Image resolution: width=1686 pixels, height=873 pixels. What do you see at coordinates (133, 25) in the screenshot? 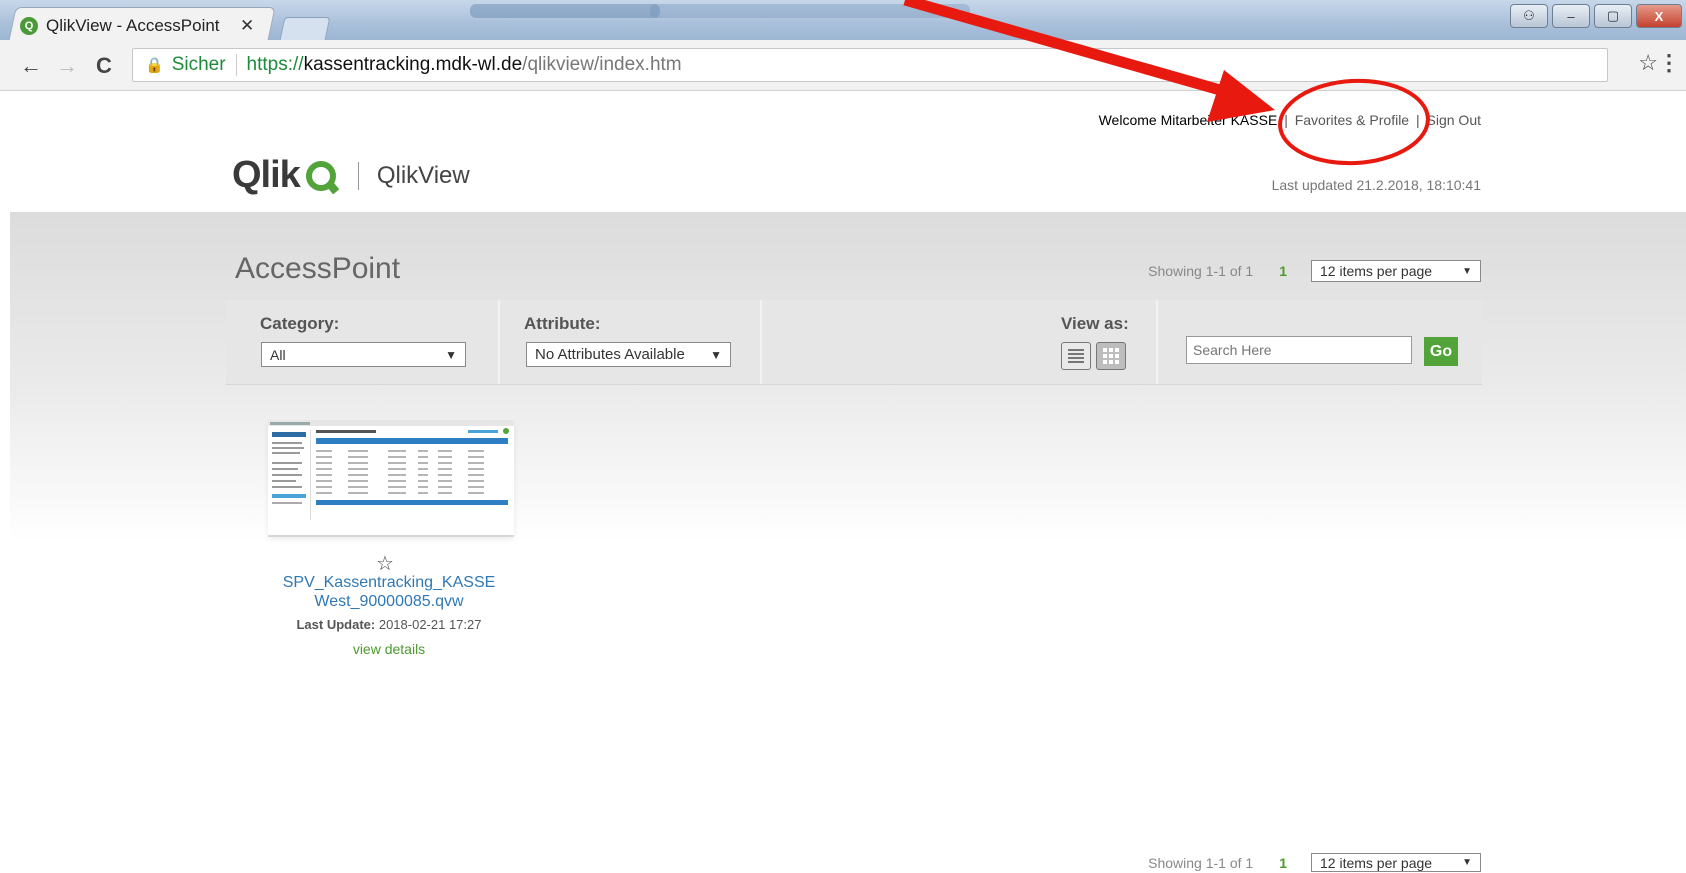
I see `tab-title: QlikView - AccessPoint` at bounding box center [133, 25].